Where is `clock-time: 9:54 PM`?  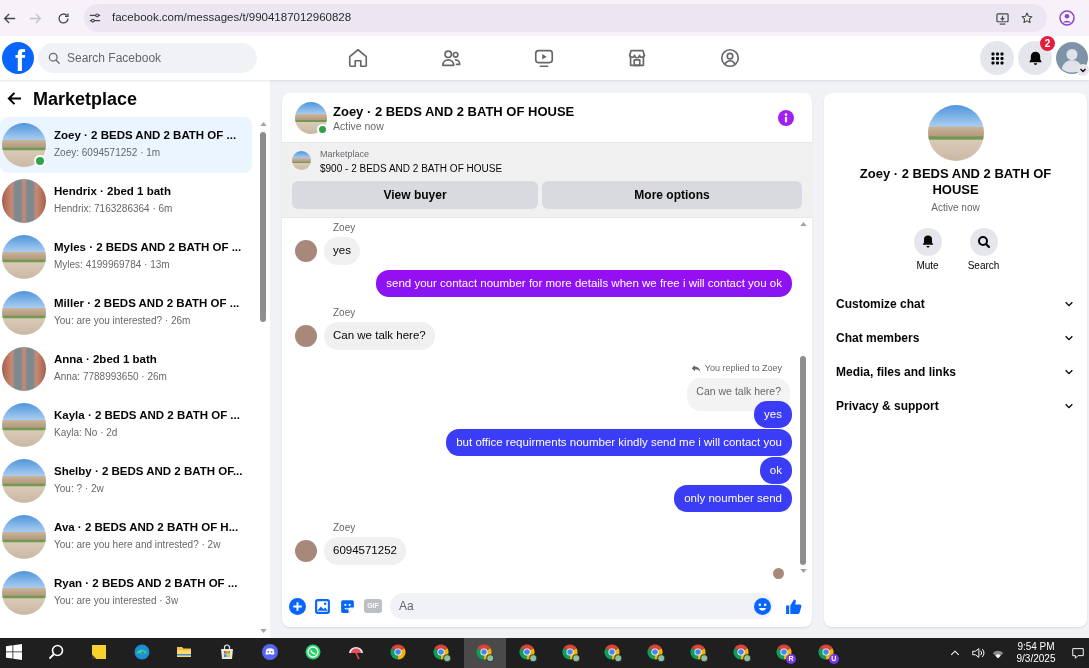 clock-time: 9:54 PM is located at coordinates (1036, 647).